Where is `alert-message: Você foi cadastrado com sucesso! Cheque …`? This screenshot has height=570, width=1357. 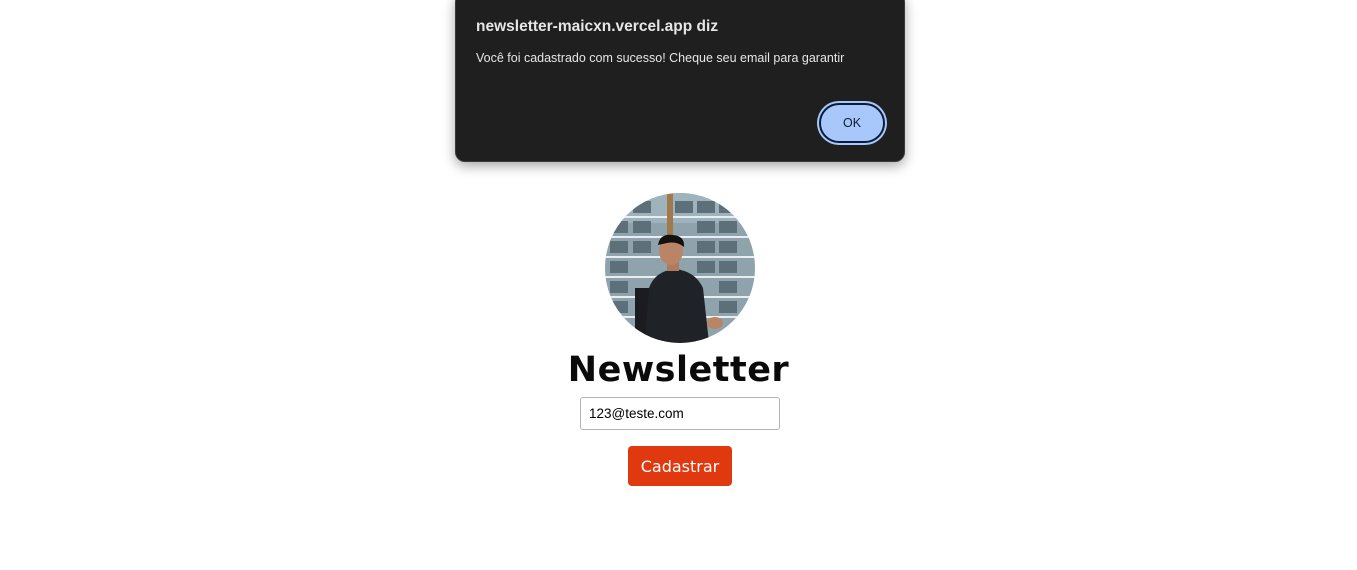
alert-message: Você foi cadastrado com sucesso! Cheque … is located at coordinates (660, 58).